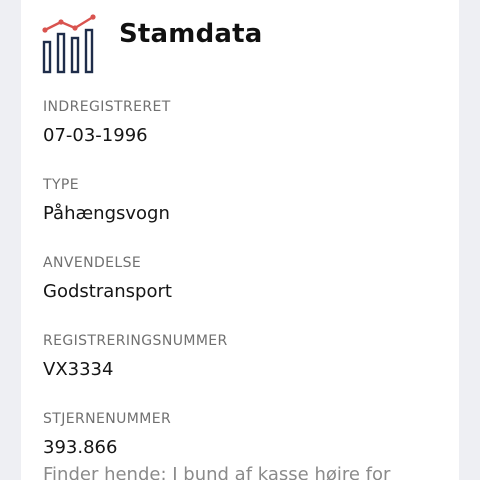 The height and width of the screenshot is (480, 480). Describe the element at coordinates (243, 279) in the screenshot. I see `field-usage: ANVENDELSE Godstransport` at that location.